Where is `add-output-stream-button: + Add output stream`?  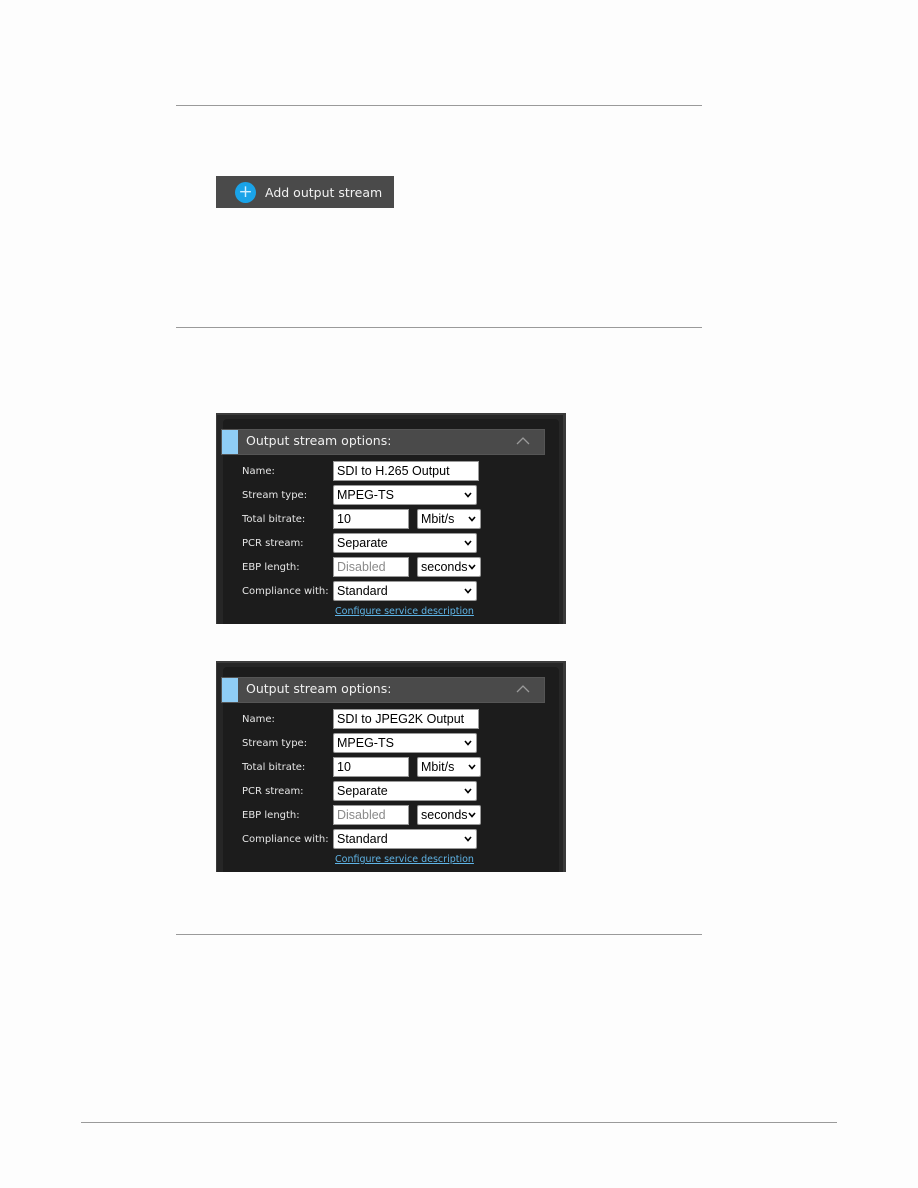
add-output-stream-button: + Add output stream is located at coordinates (305, 192).